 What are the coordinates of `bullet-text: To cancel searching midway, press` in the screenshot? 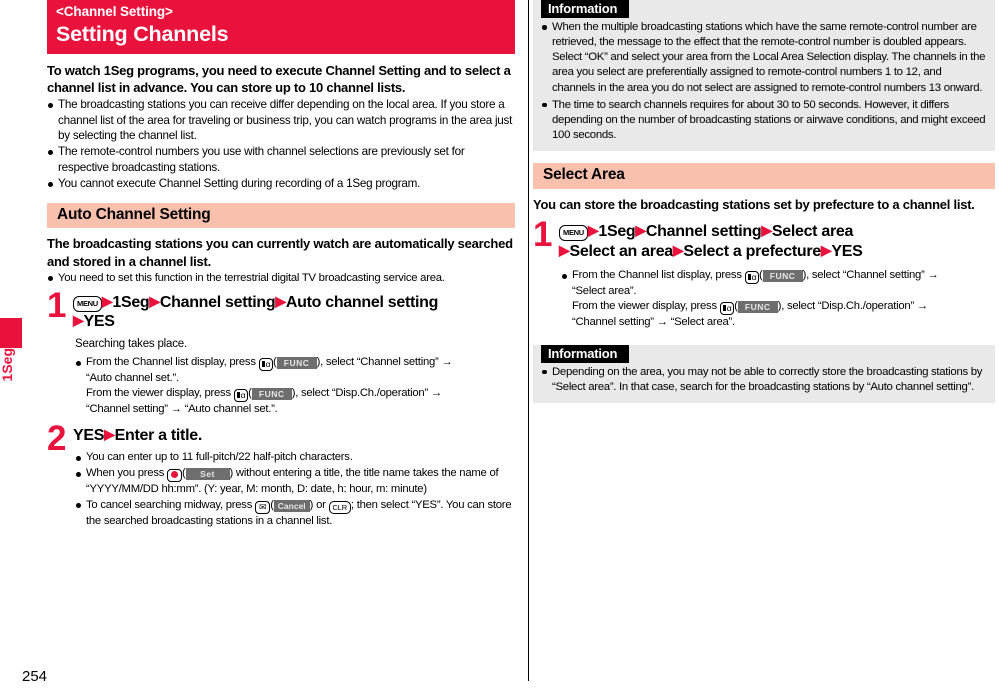 It's located at (170, 504).